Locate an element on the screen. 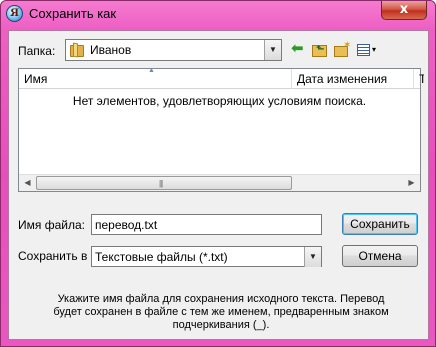  folder-label: Папка: is located at coordinates (37, 51).